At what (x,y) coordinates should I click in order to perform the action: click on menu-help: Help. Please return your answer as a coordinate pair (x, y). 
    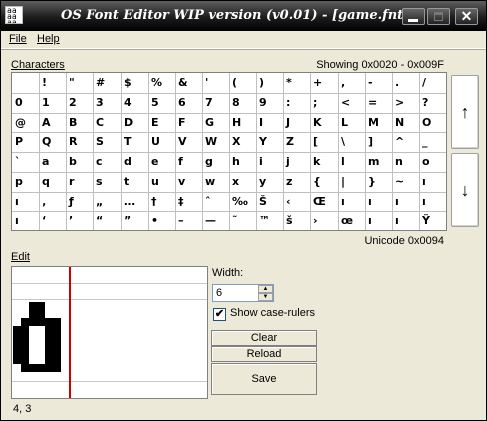
    Looking at the image, I should click on (48, 39).